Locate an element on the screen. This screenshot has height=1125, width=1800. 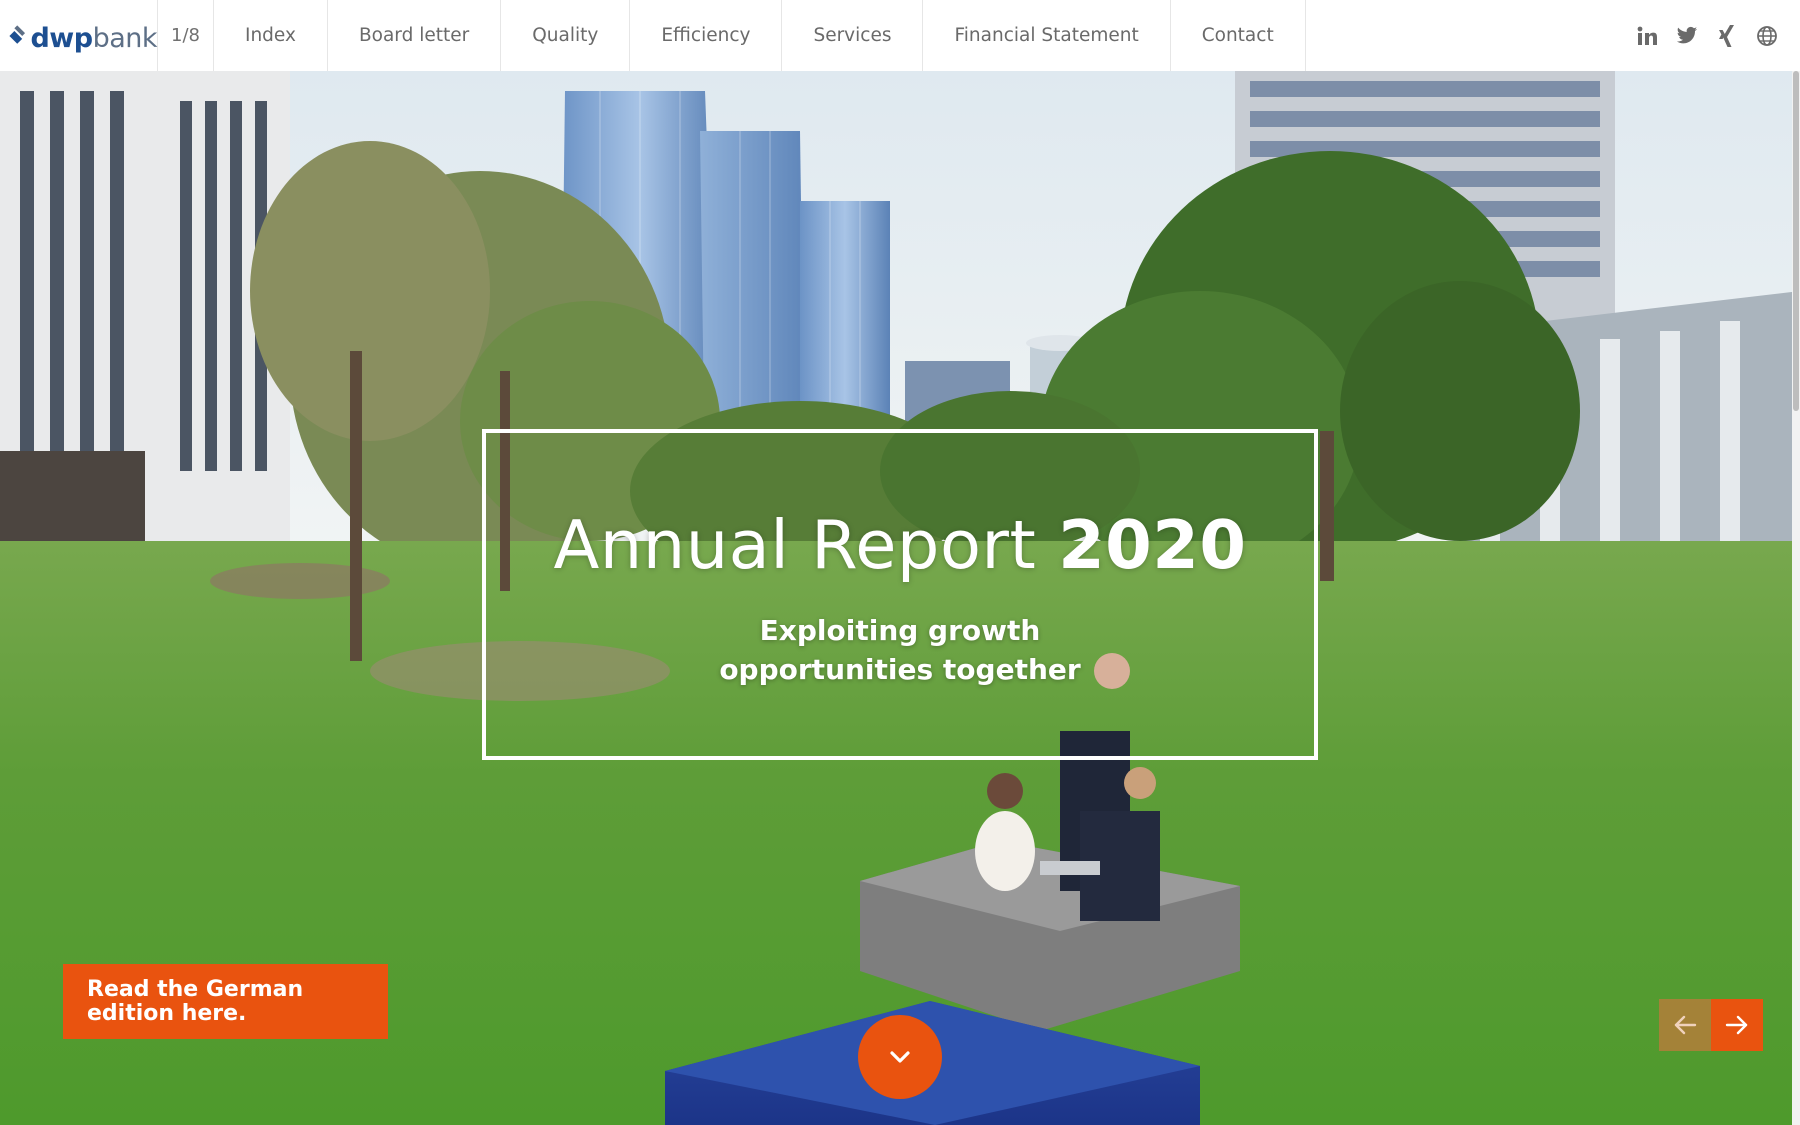
logo-wordmark: dwpbank is located at coordinates (93, 38).